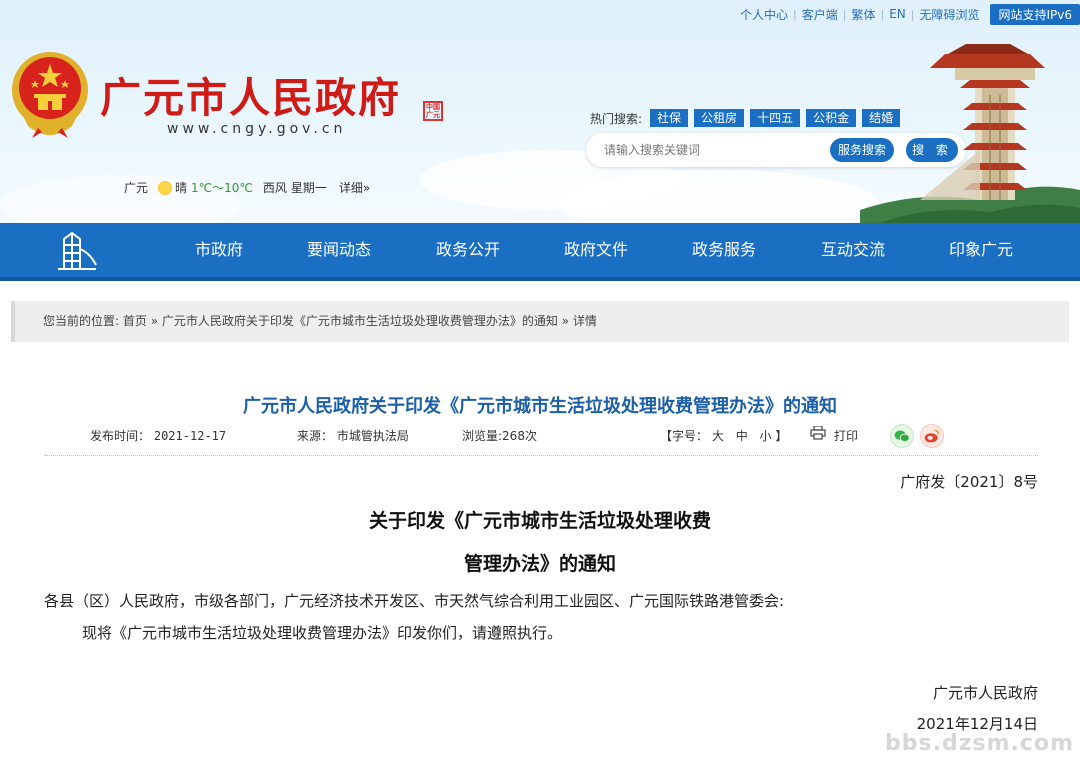 This screenshot has height=759, width=1080. I want to click on font-size-small: 小, so click(766, 436).